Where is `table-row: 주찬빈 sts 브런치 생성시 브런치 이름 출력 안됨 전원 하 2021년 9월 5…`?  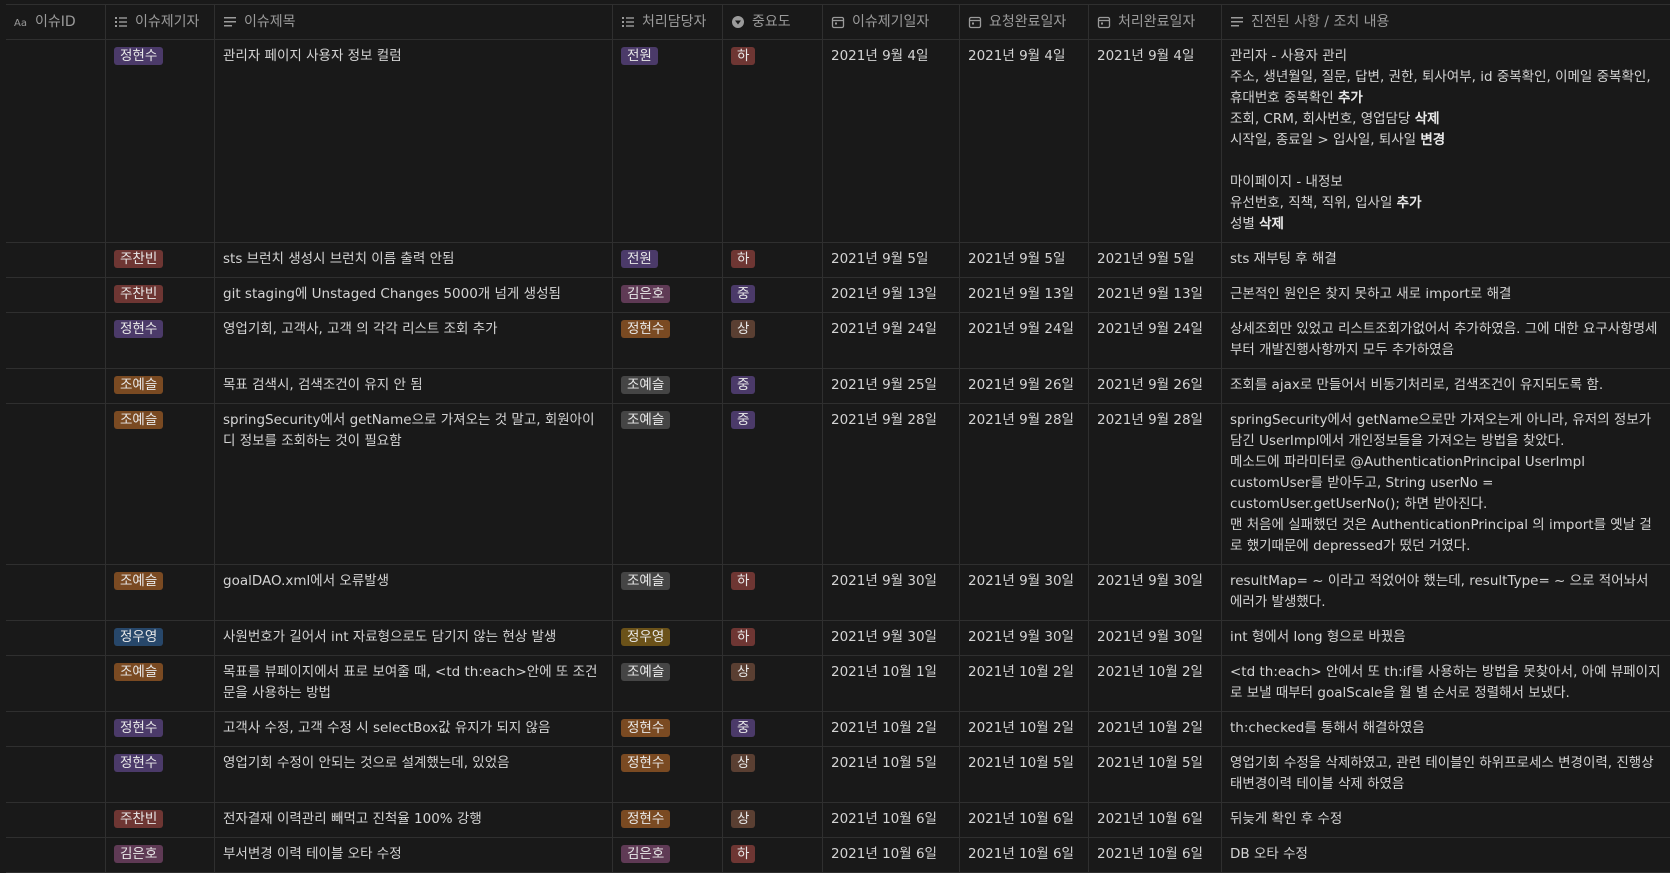 table-row: 주찬빈 sts 브런치 생성시 브런치 이름 출력 안됨 전원 하 2021년 9월 5… is located at coordinates (838, 260).